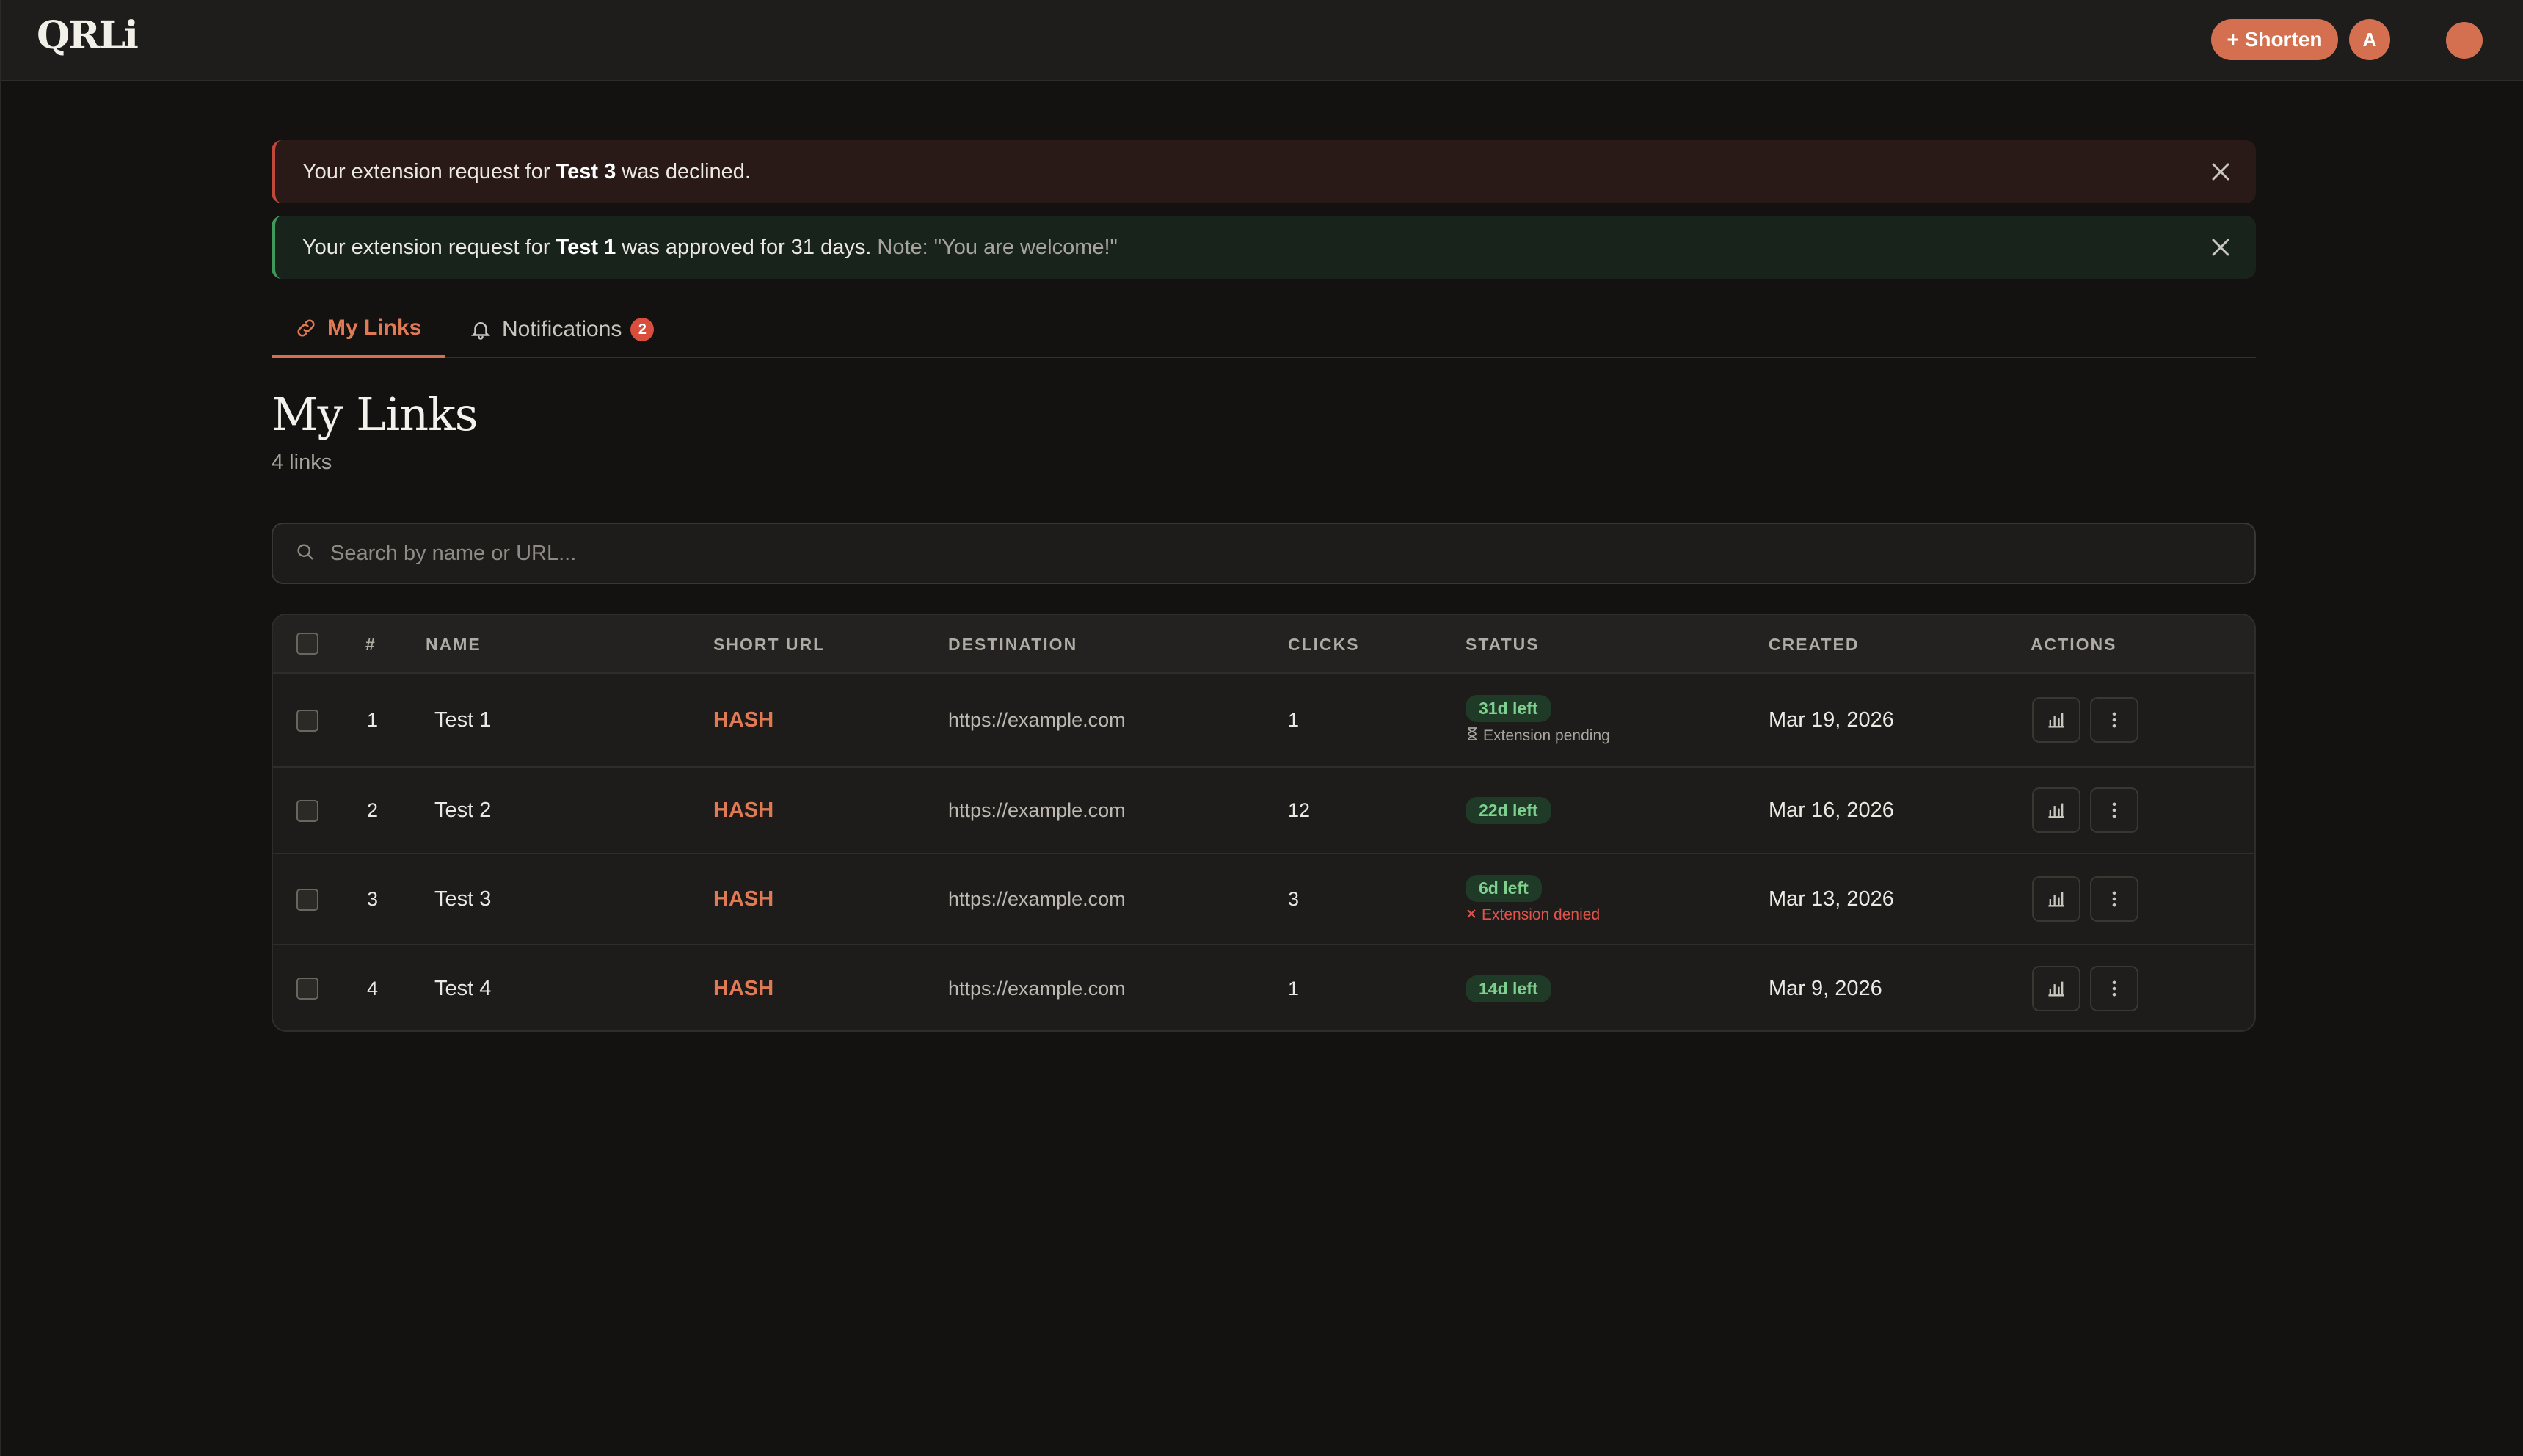 The image size is (2523, 1456). I want to click on link-name: Test 2, so click(462, 811).